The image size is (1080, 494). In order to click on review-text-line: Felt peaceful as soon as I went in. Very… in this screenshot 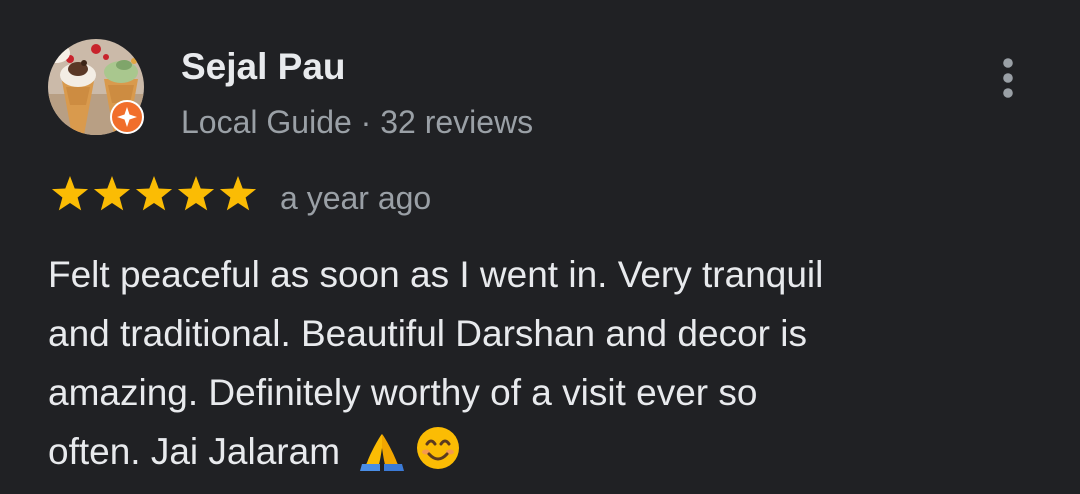, I will do `click(436, 274)`.